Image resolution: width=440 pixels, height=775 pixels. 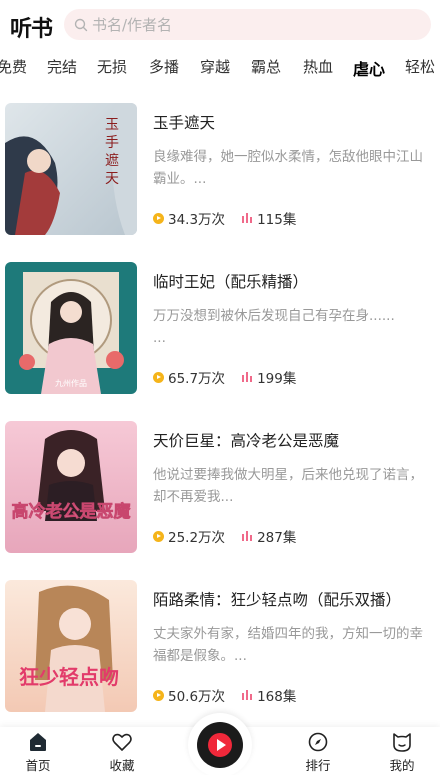 What do you see at coordinates (277, 697) in the screenshot?
I see `episode-count: 168集` at bounding box center [277, 697].